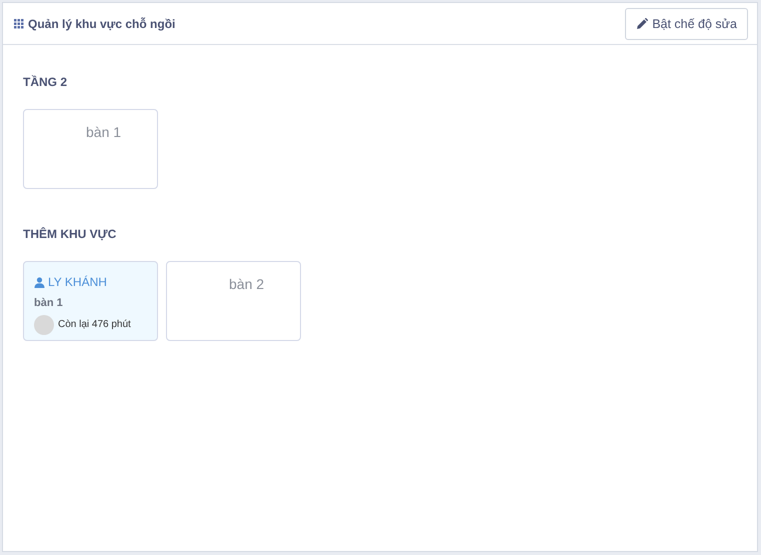  Describe the element at coordinates (686, 24) in the screenshot. I see `edit-mode-button: Bật chế độ sửa` at that location.